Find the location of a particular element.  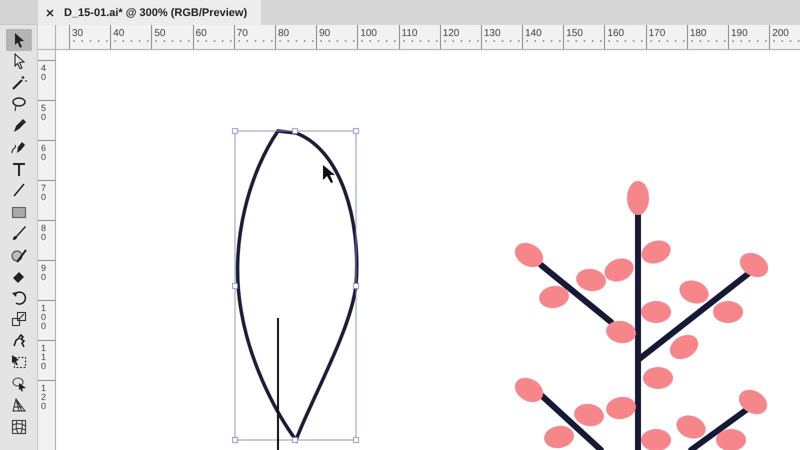

ruler-label: 170 is located at coordinates (657, 33).